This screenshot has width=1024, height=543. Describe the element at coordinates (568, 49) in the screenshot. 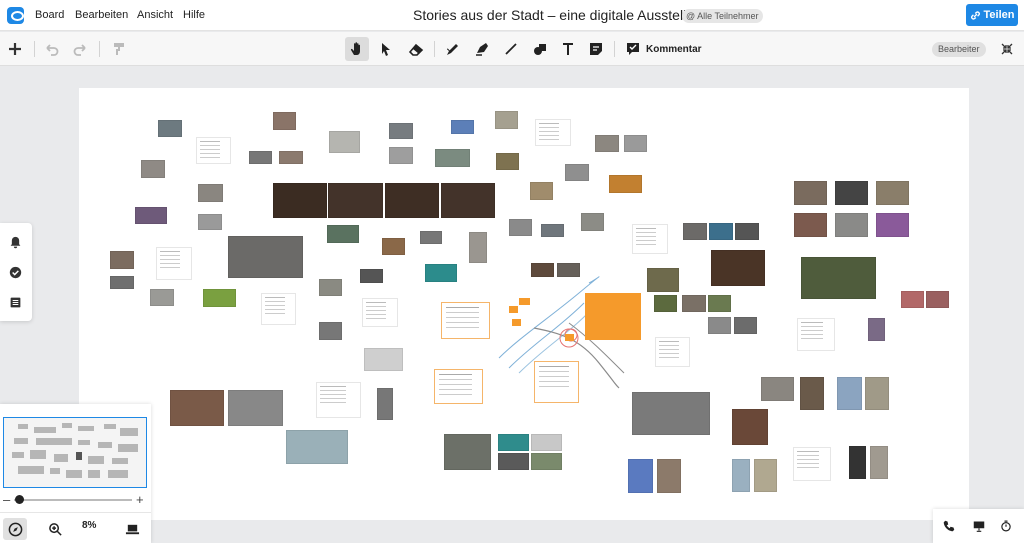

I see `text-tool-button` at that location.